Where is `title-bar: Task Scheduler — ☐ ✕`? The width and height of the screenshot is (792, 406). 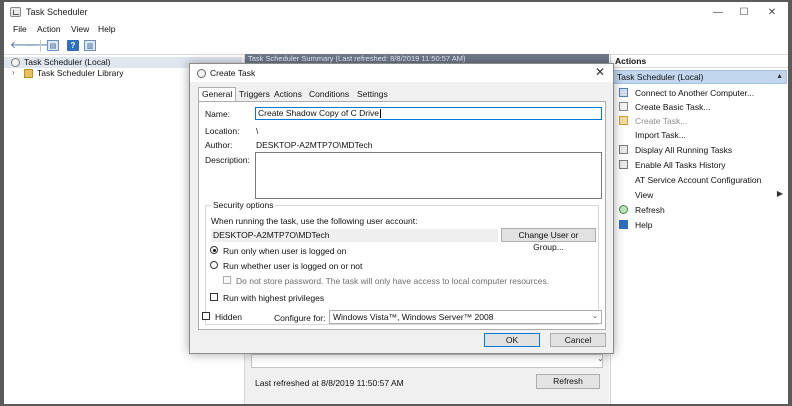
title-bar: Task Scheduler — ☐ ✕ is located at coordinates (396, 12).